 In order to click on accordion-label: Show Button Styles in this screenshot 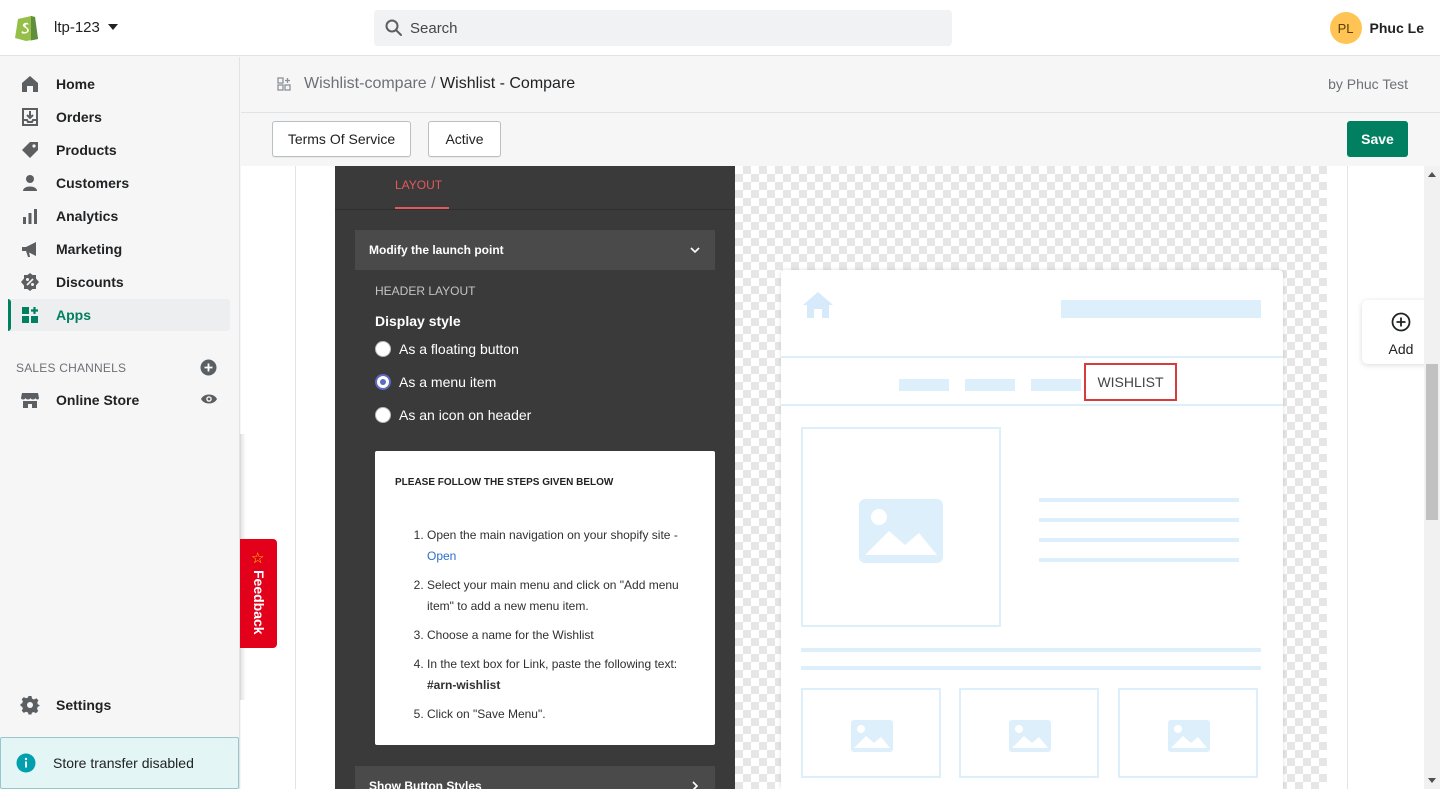, I will do `click(425, 784)`.